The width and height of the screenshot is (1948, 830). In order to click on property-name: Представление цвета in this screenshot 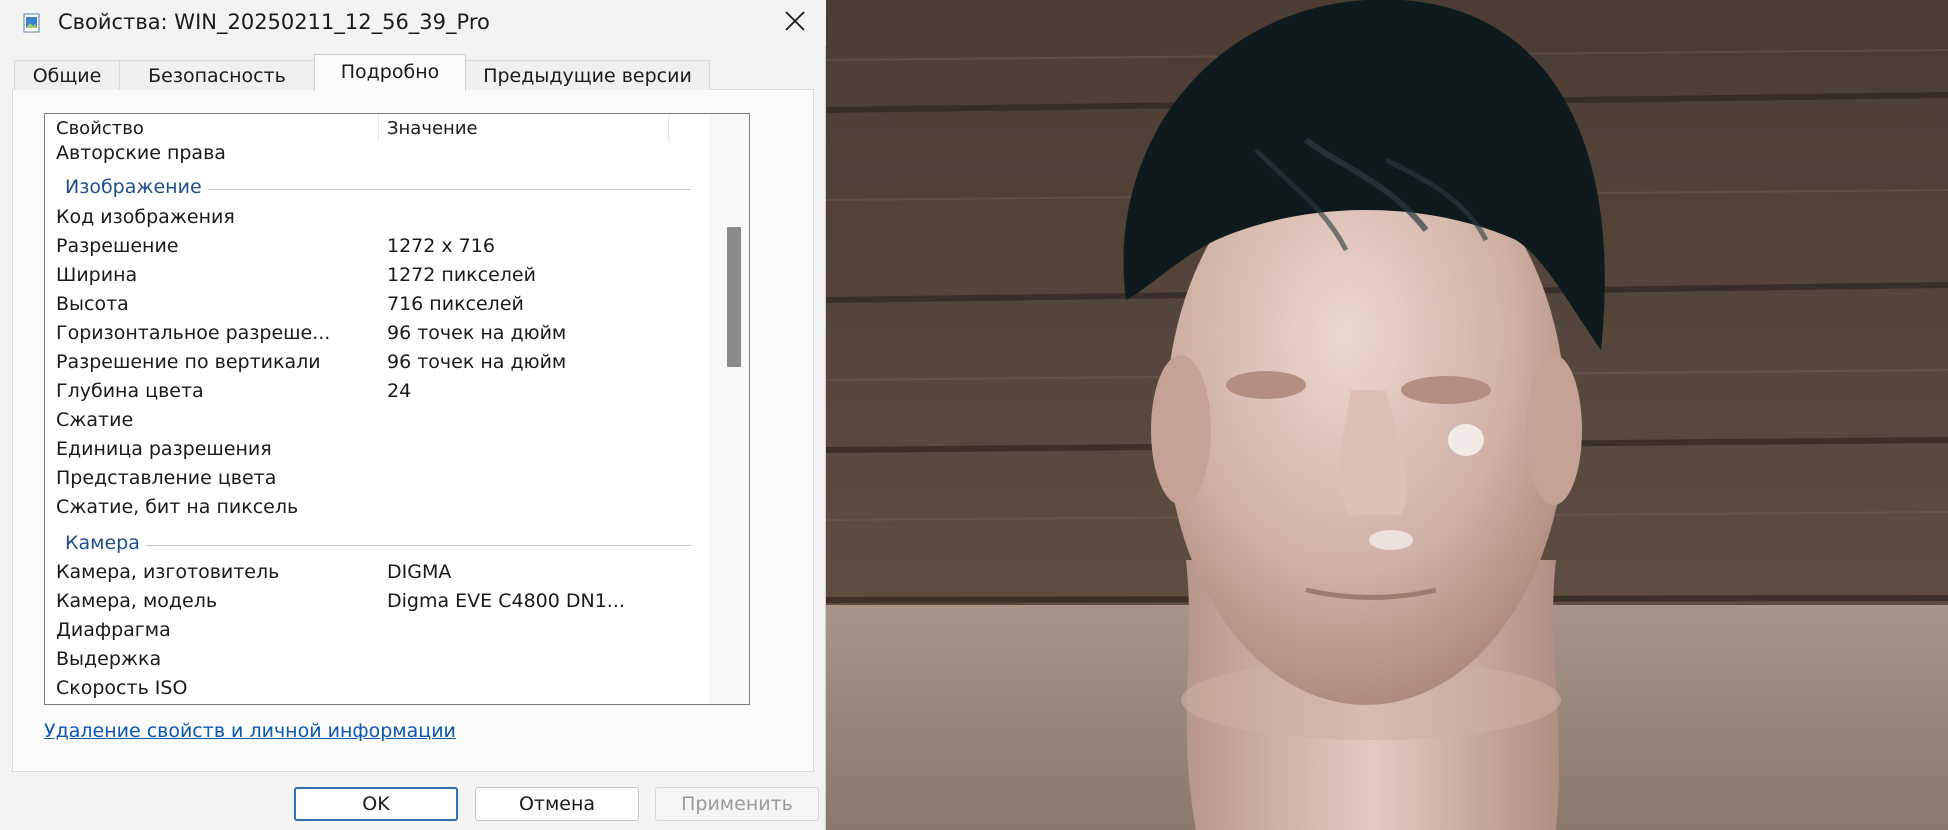, I will do `click(166, 478)`.